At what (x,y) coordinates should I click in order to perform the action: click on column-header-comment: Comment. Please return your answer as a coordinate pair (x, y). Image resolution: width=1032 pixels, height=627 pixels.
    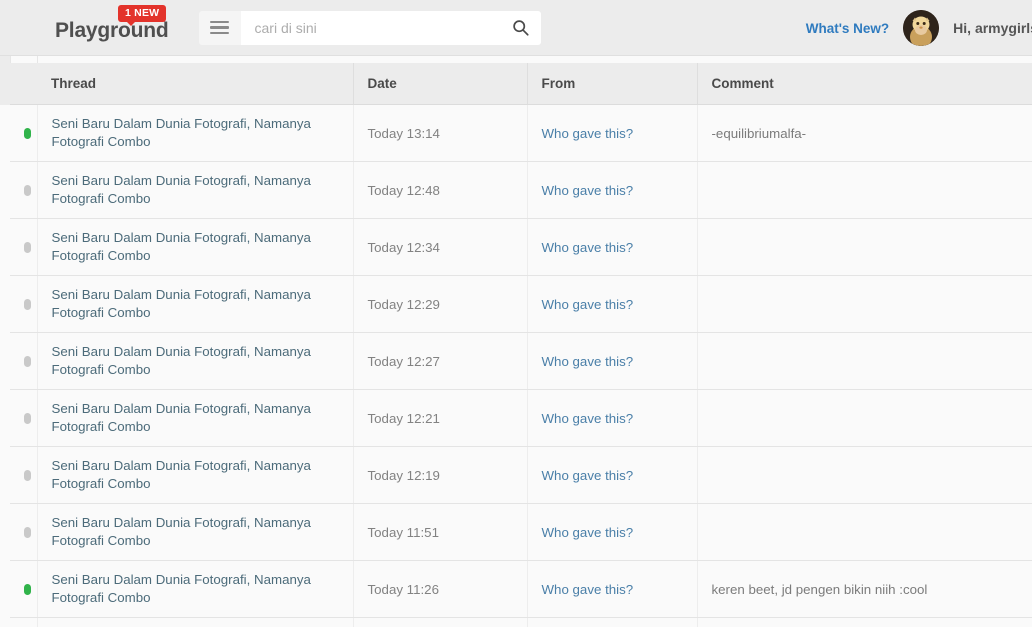
    Looking at the image, I should click on (864, 84).